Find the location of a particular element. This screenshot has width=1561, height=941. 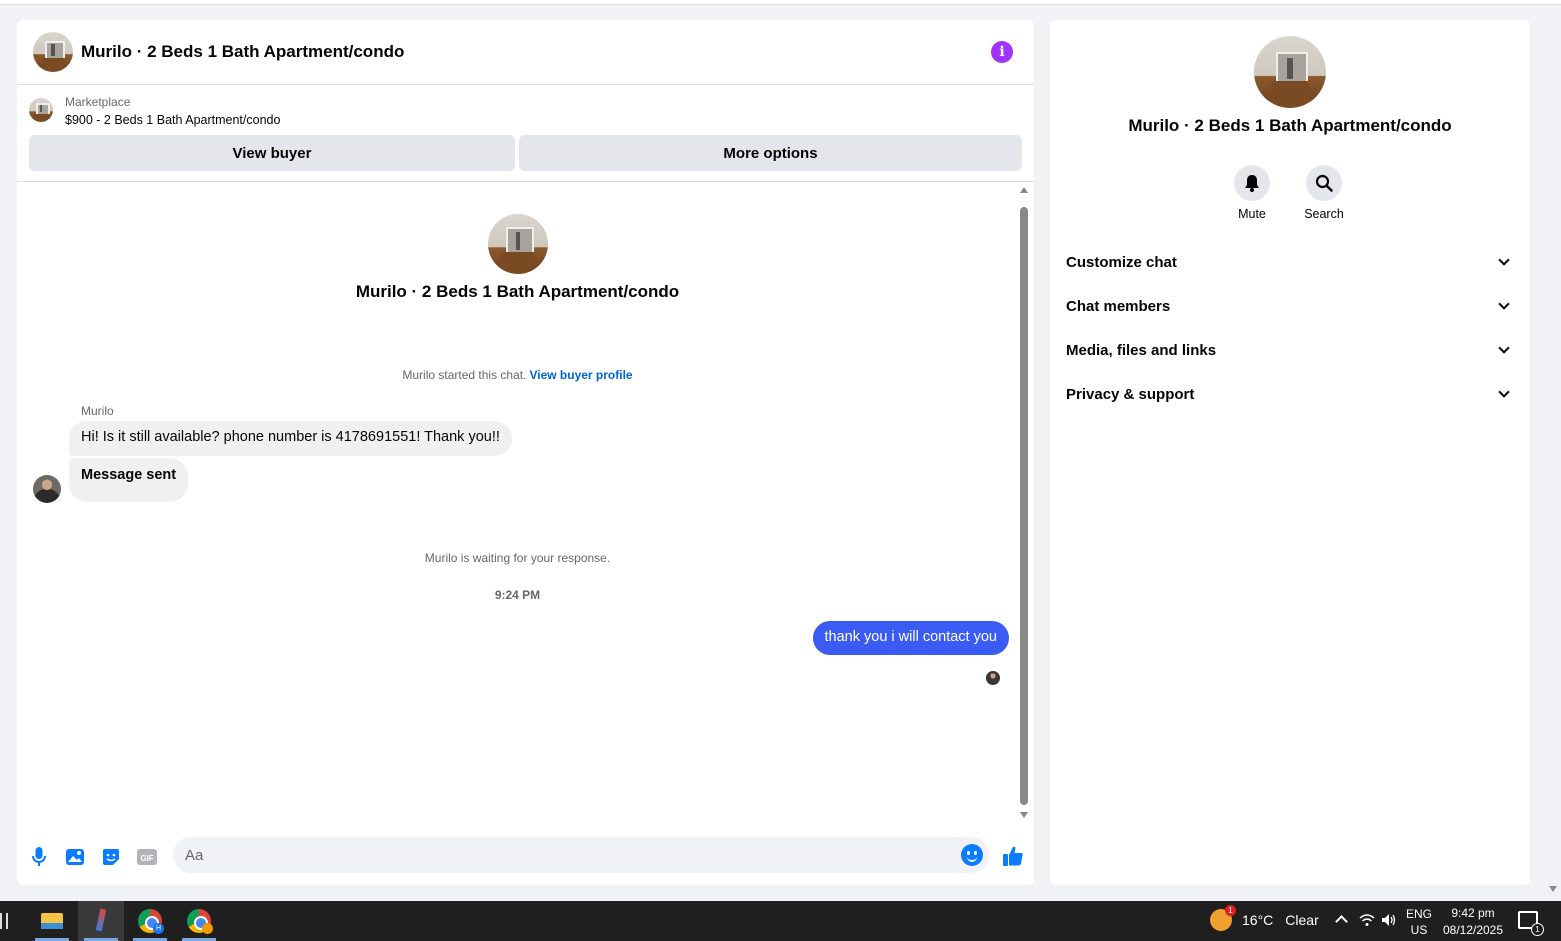

wifi-icon is located at coordinates (1367, 921).